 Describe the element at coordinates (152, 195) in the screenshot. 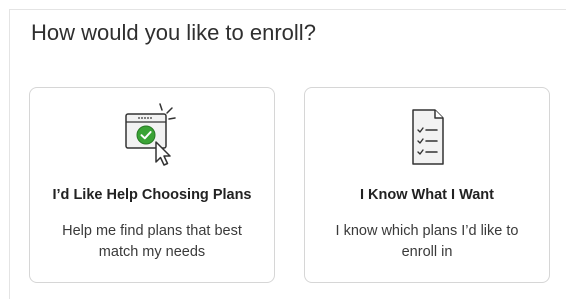

I see `card-title: I’d Like Help Choosing Plans` at that location.